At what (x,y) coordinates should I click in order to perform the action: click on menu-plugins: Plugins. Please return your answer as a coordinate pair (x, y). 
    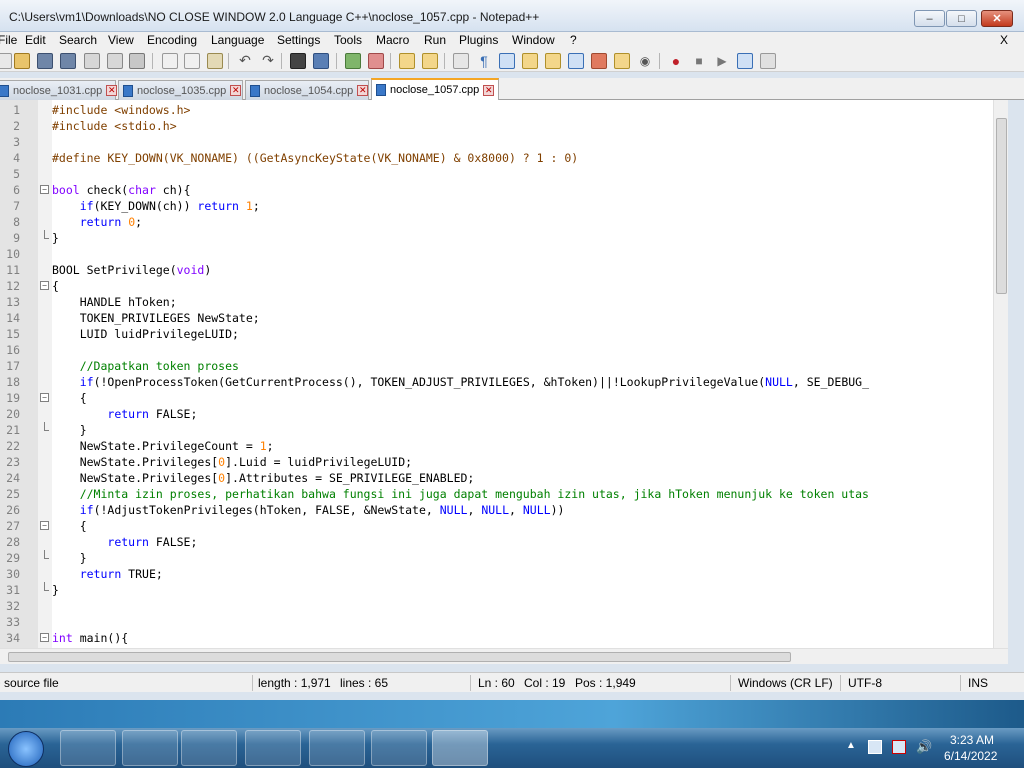
    Looking at the image, I should click on (478, 40).